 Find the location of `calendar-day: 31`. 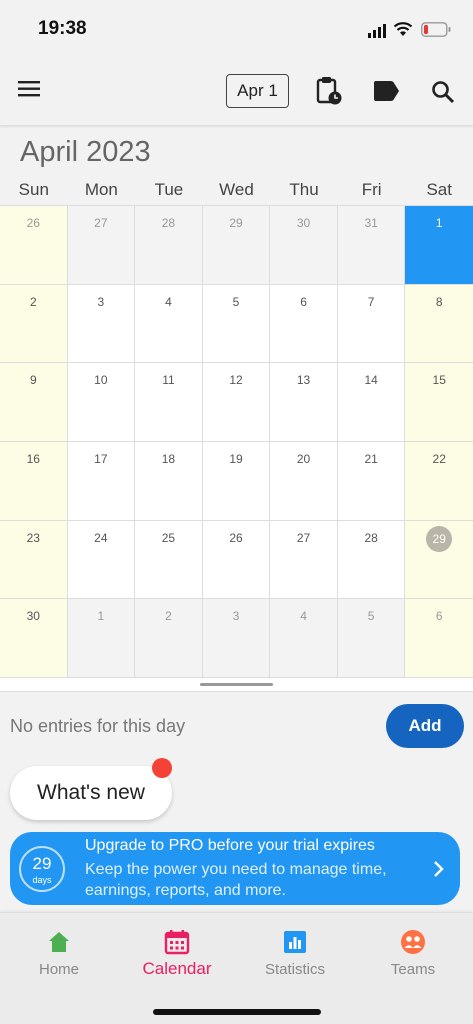

calendar-day: 31 is located at coordinates (371, 245).